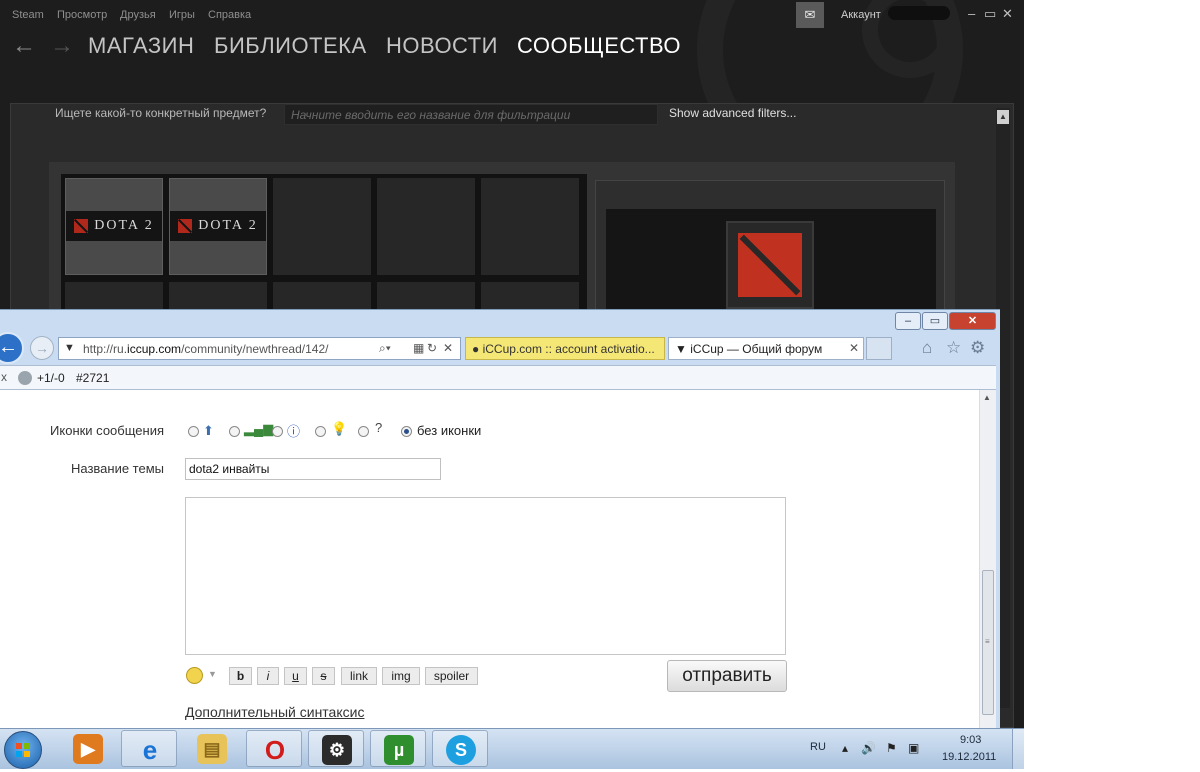 The image size is (1200, 772). What do you see at coordinates (927, 348) in the screenshot?
I see `home-icon: ⌂` at bounding box center [927, 348].